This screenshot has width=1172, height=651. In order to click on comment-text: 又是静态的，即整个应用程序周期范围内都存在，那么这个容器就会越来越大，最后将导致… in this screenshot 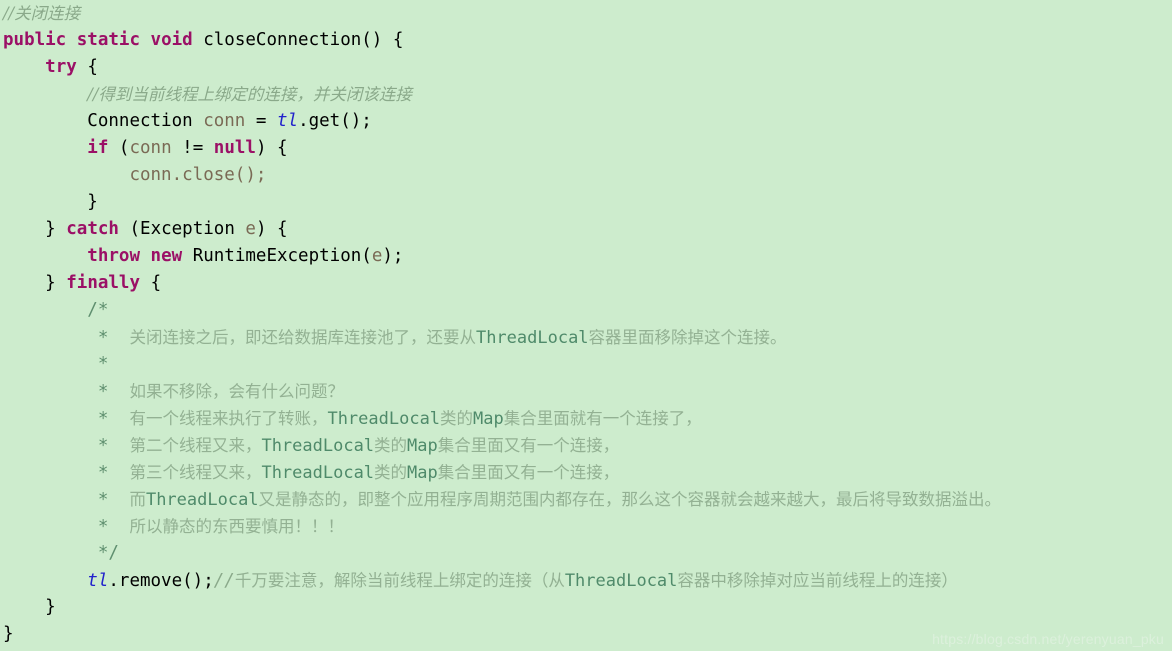, I will do `click(630, 499)`.